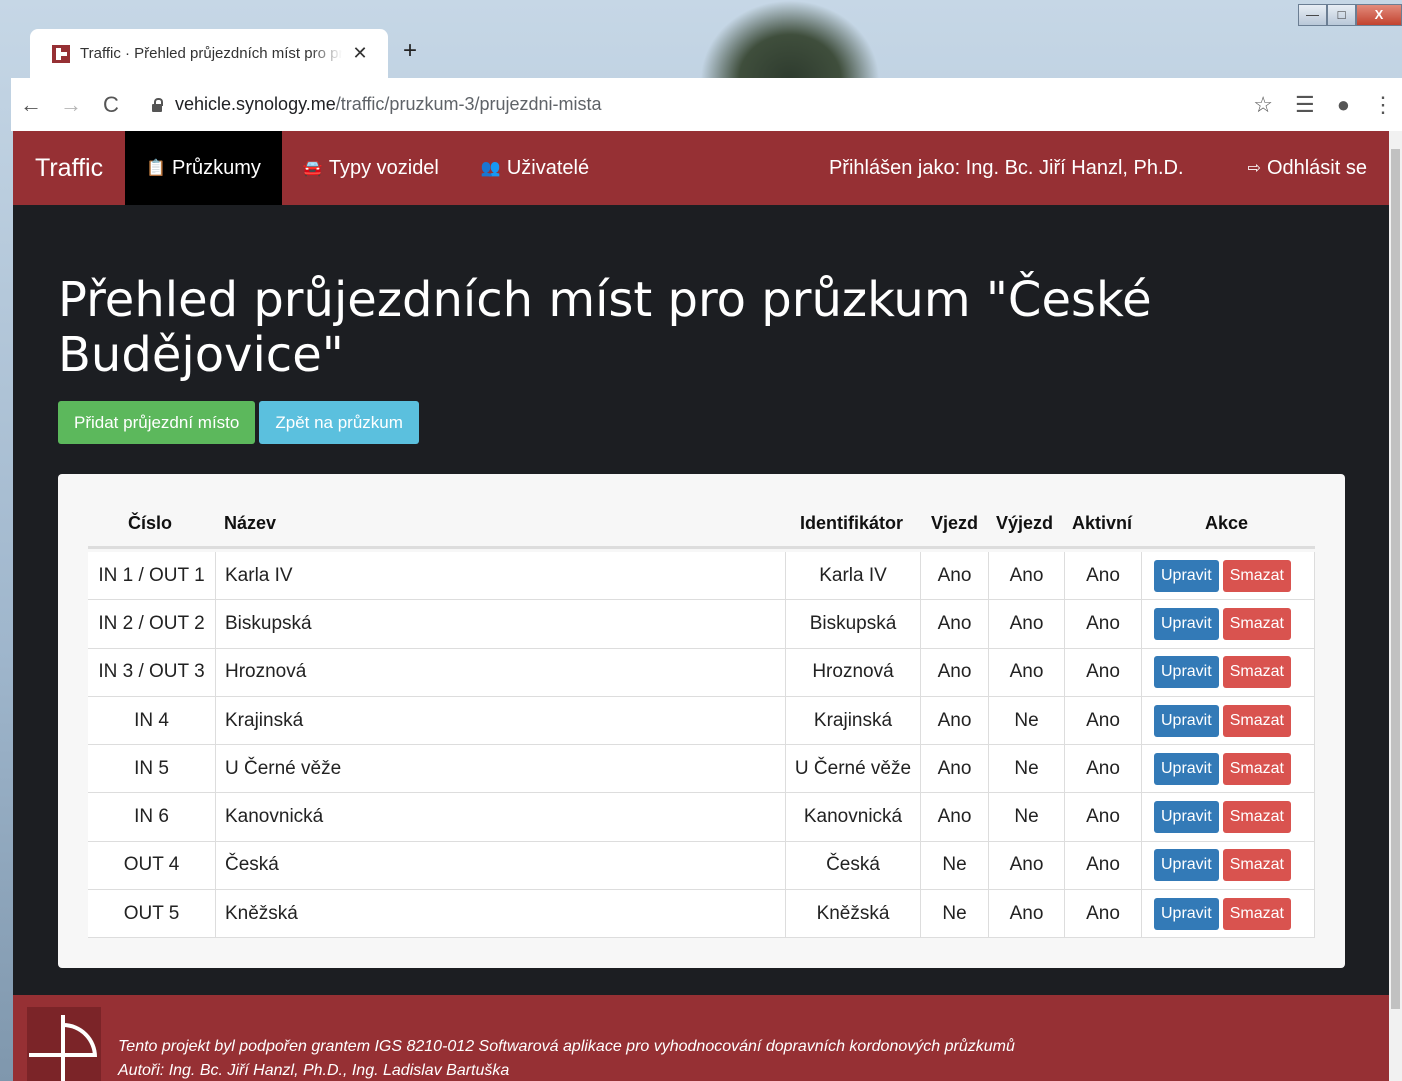 This screenshot has width=1402, height=1081. I want to click on url-host: vehicle.synology.me, so click(255, 104).